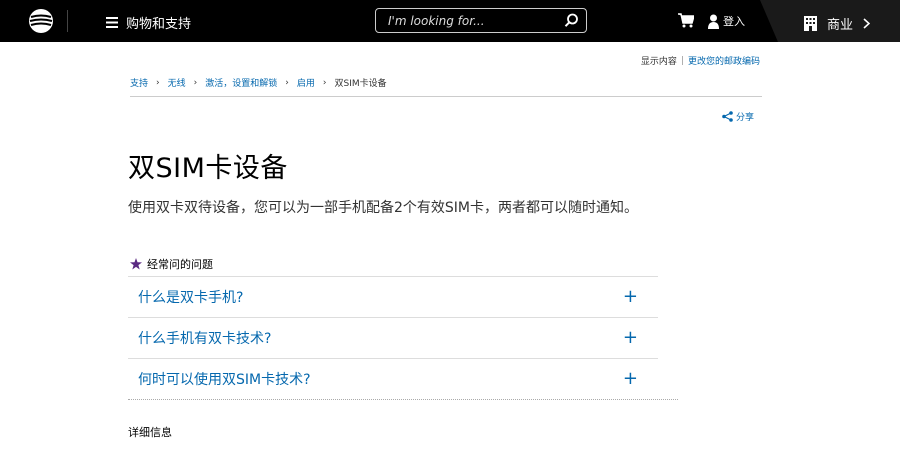  I want to click on user-icon, so click(713, 21).